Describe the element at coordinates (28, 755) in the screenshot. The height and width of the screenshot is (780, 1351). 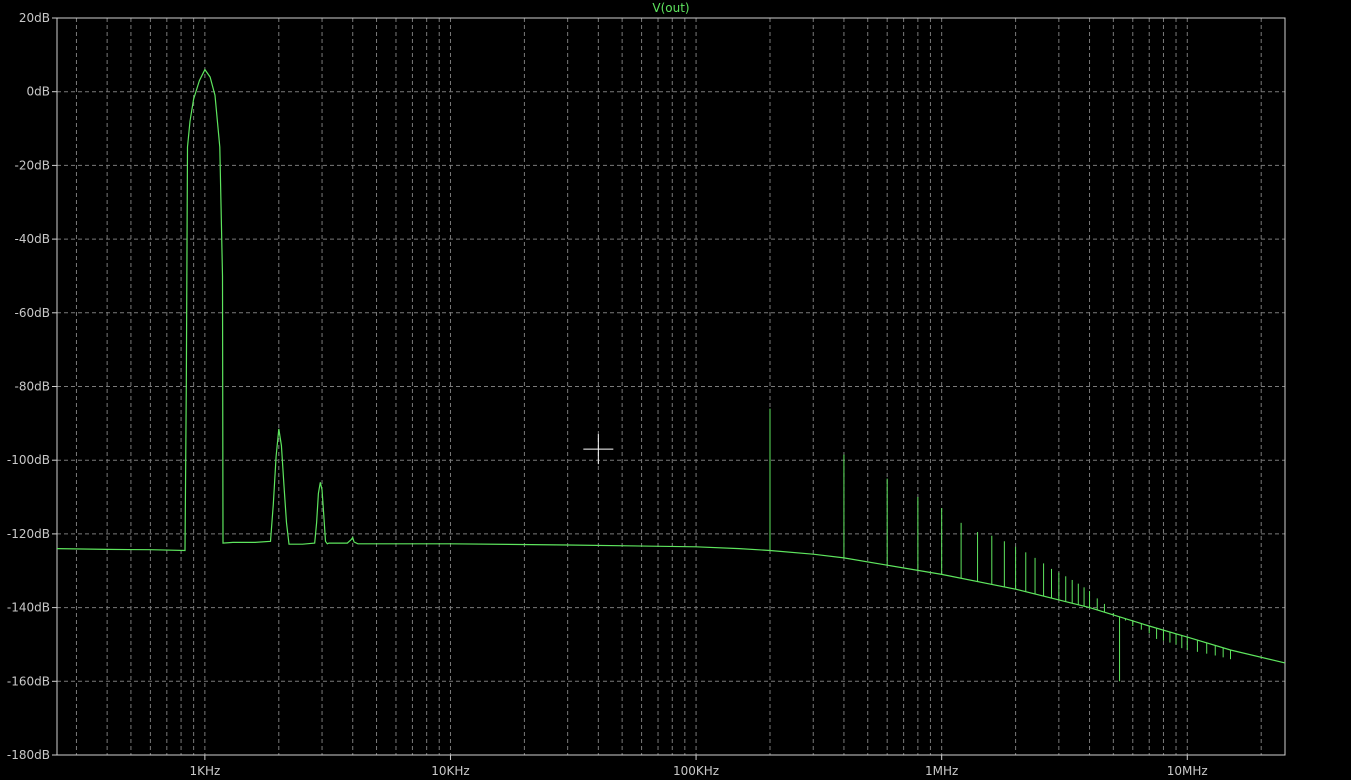
I see `y-tick-label: -180dB` at that location.